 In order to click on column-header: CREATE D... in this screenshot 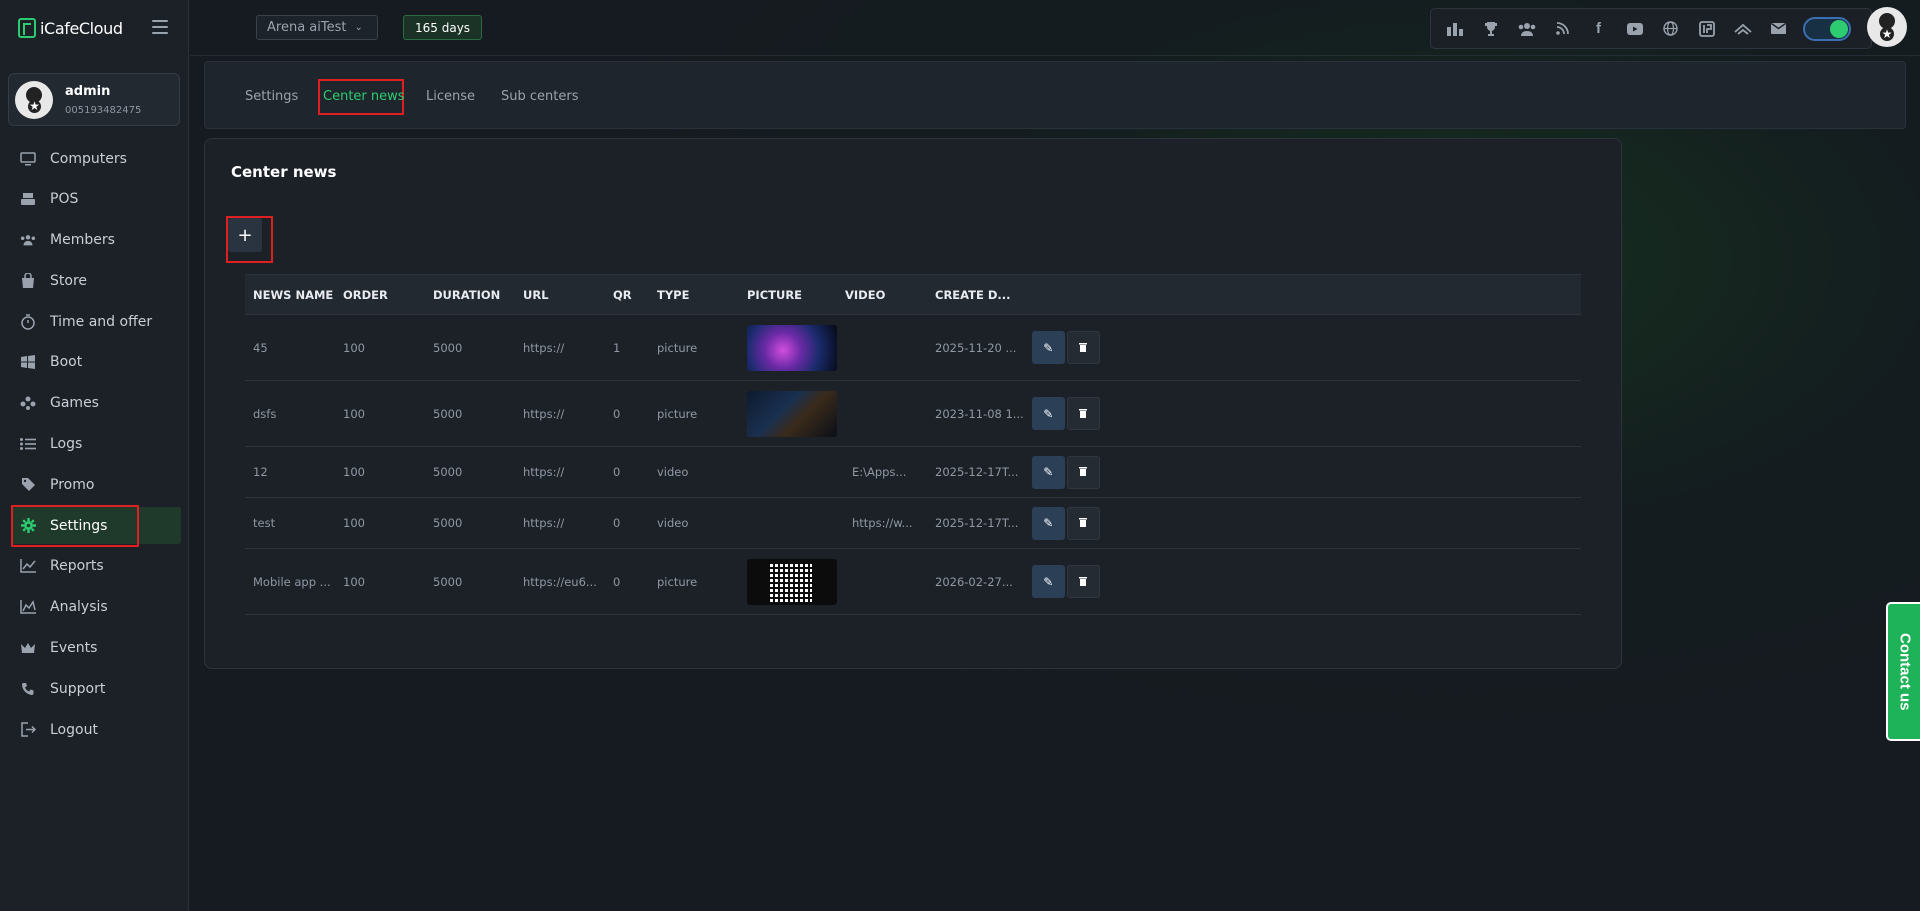, I will do `click(975, 294)`.